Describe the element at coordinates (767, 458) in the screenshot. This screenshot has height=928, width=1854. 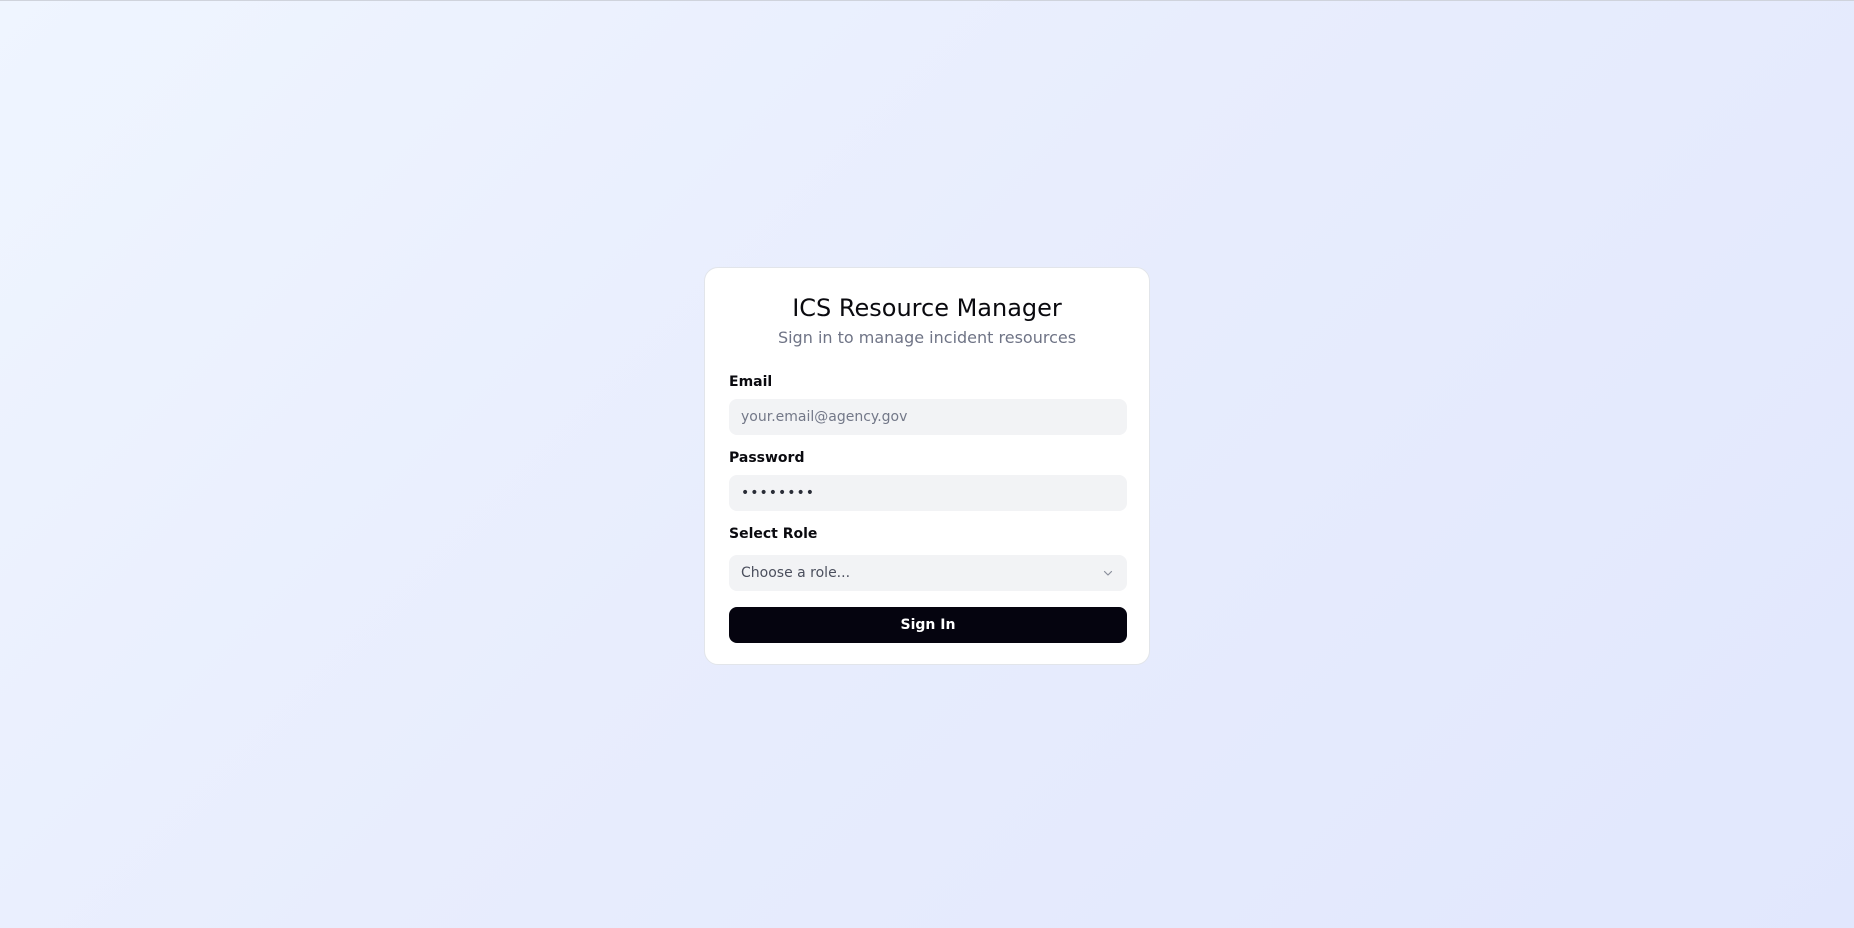
I see `password-label: Password` at that location.